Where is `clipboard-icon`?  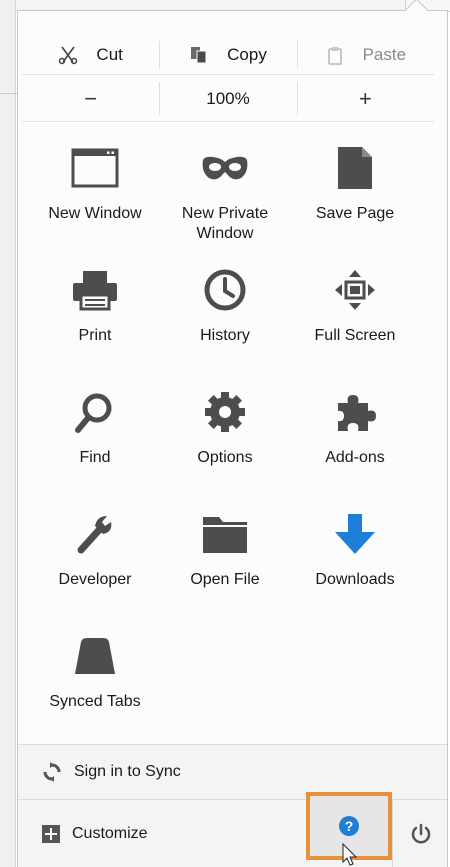 clipboard-icon is located at coordinates (334, 55).